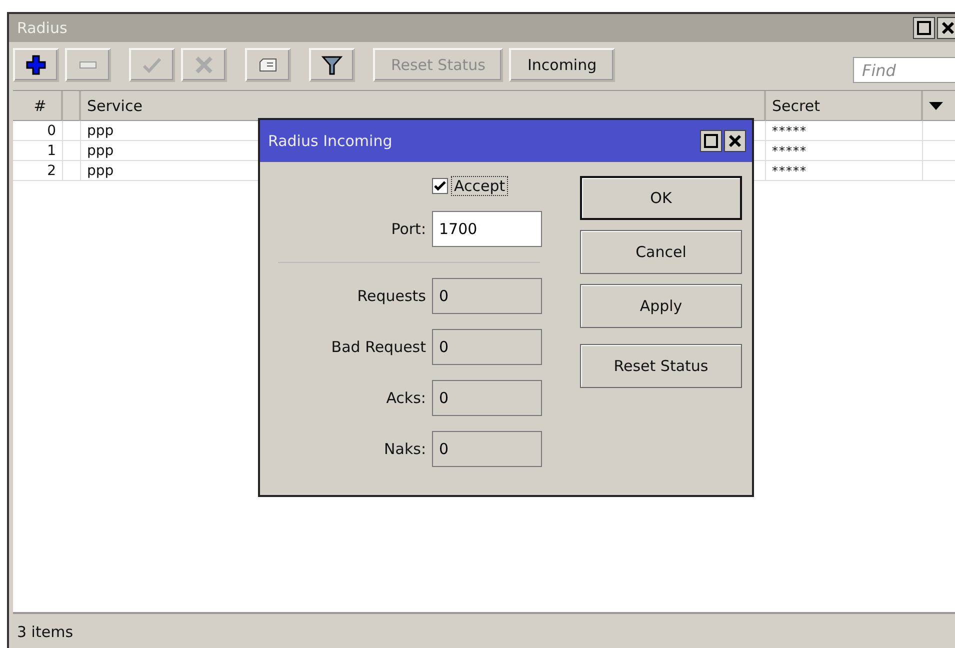 The image size is (955, 648). Describe the element at coordinates (38, 151) in the screenshot. I see `table-cell: 1` at that location.